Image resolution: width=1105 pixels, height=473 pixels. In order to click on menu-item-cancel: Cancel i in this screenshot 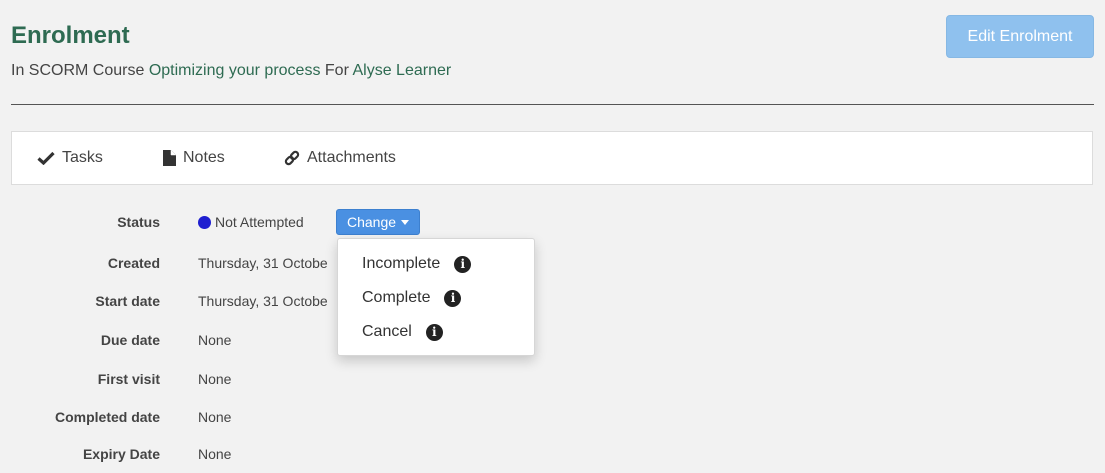, I will do `click(402, 332)`.